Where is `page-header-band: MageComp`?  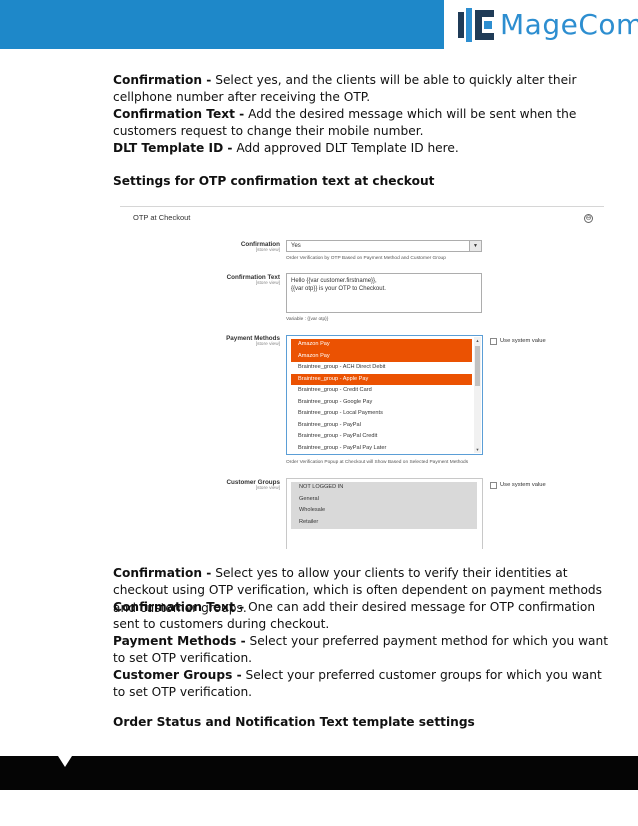 page-header-band: MageComp is located at coordinates (319, 24).